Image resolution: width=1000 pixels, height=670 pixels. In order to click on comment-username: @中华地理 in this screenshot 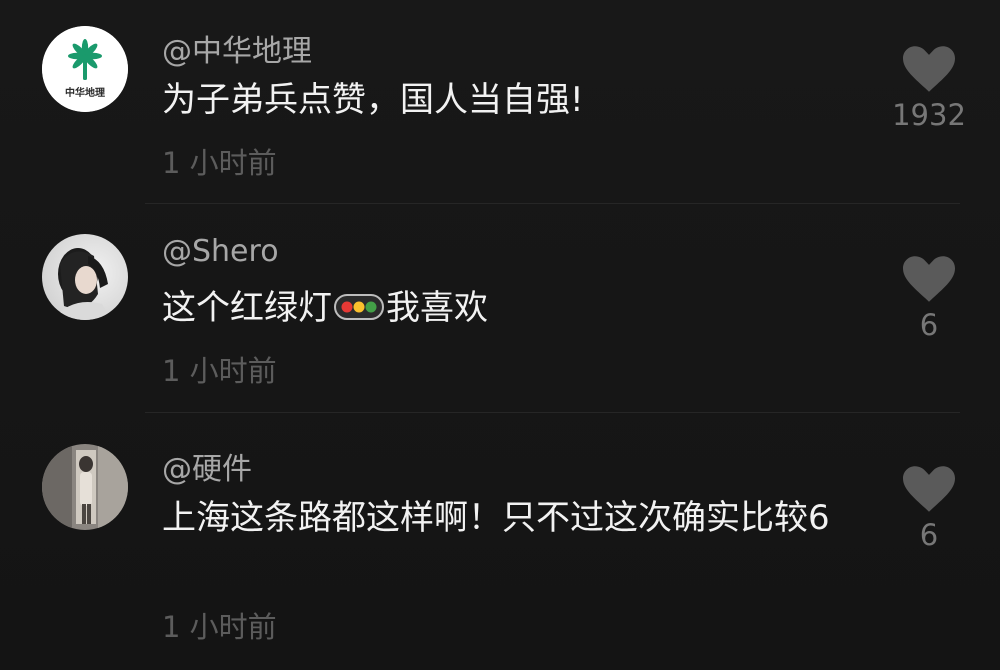, I will do `click(237, 48)`.